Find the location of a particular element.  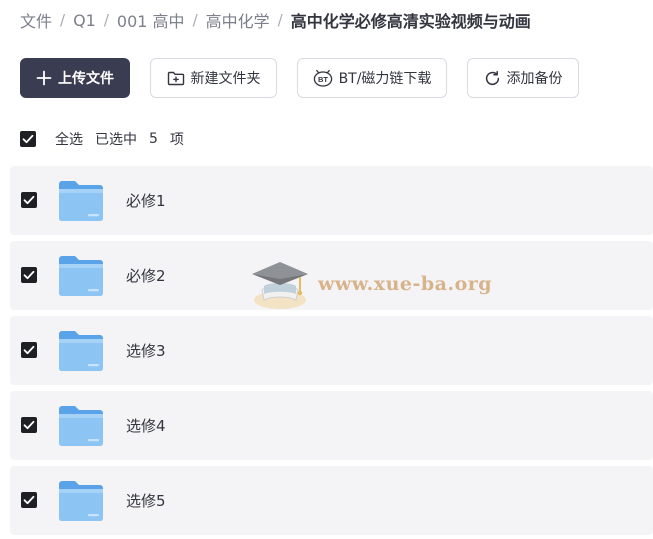

file-name: 选修5 is located at coordinates (146, 500).